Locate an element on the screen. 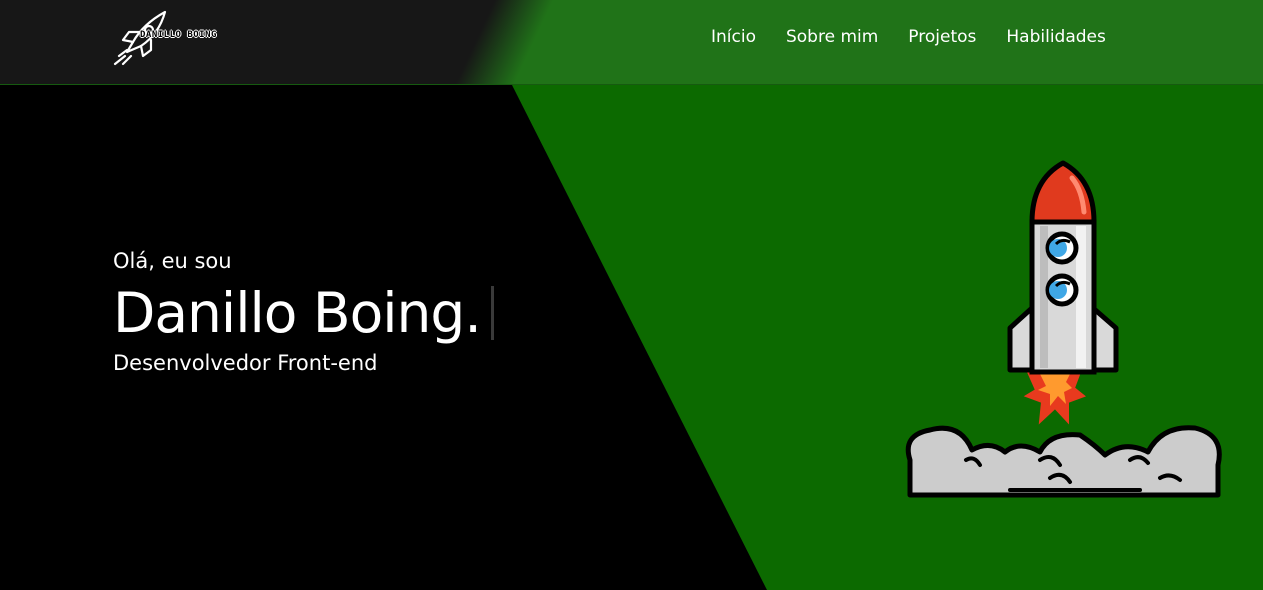 Image resolution: width=1263 pixels, height=590 pixels. hero-name: Danillo Boing. is located at coordinates (297, 313).